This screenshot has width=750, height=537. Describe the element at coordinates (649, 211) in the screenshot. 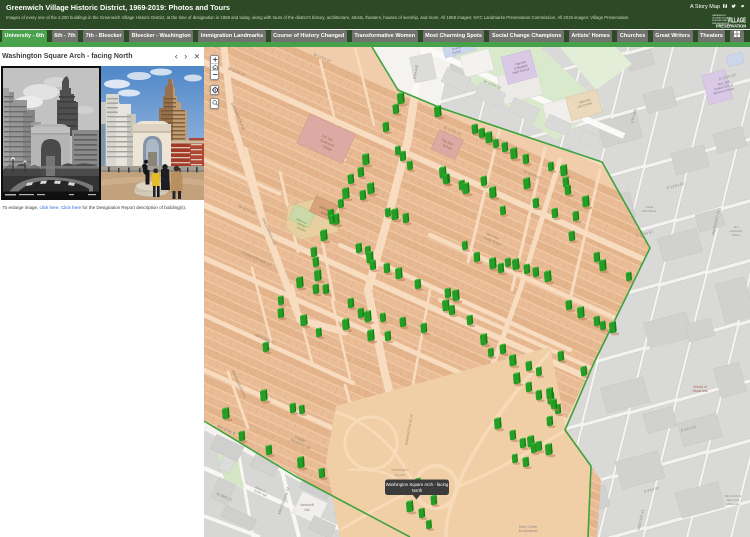

I see `svg-text: 12th Street` at that location.